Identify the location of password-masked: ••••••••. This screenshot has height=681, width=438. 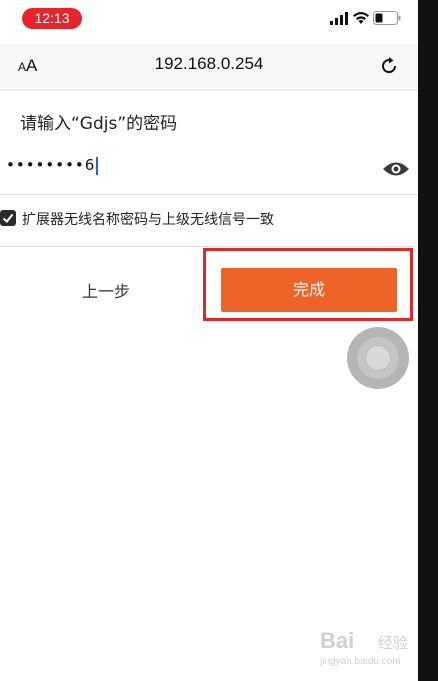
(45, 165).